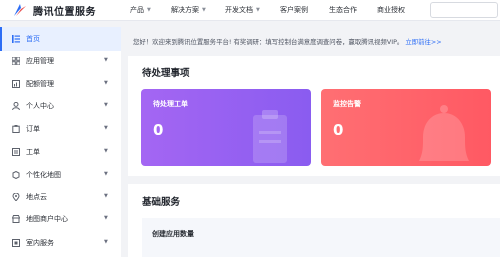 The width and height of the screenshot is (500, 257). Describe the element at coordinates (40, 106) in the screenshot. I see `sidebar-item-label: 个人中心` at that location.